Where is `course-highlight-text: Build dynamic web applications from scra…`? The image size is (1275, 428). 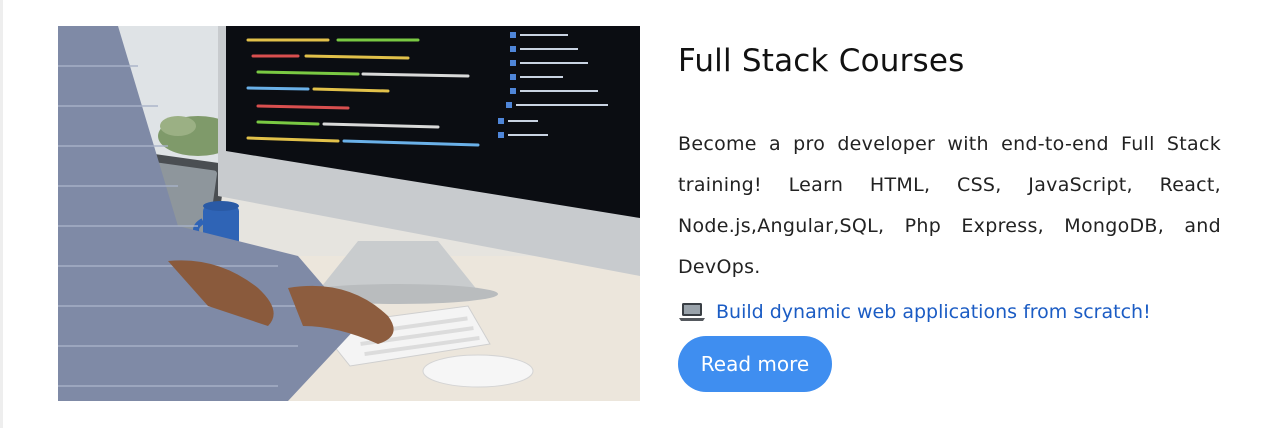
course-highlight-text: Build dynamic web applications from scra… is located at coordinates (933, 312).